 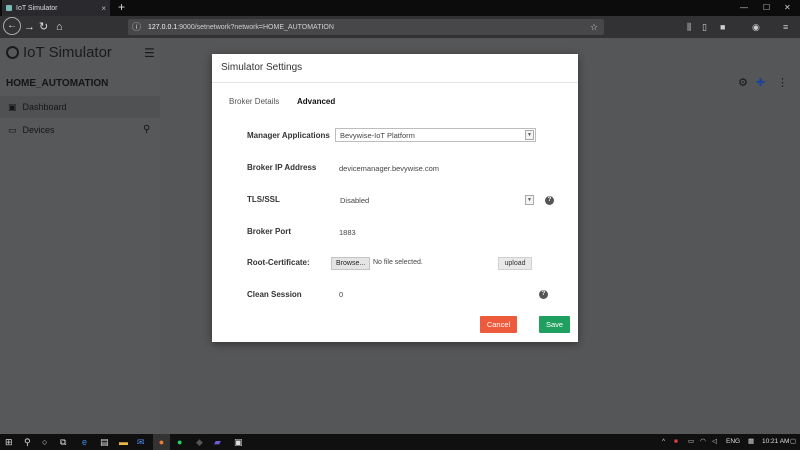 I want to click on broker-port-label: Broker Port, so click(x=269, y=231).